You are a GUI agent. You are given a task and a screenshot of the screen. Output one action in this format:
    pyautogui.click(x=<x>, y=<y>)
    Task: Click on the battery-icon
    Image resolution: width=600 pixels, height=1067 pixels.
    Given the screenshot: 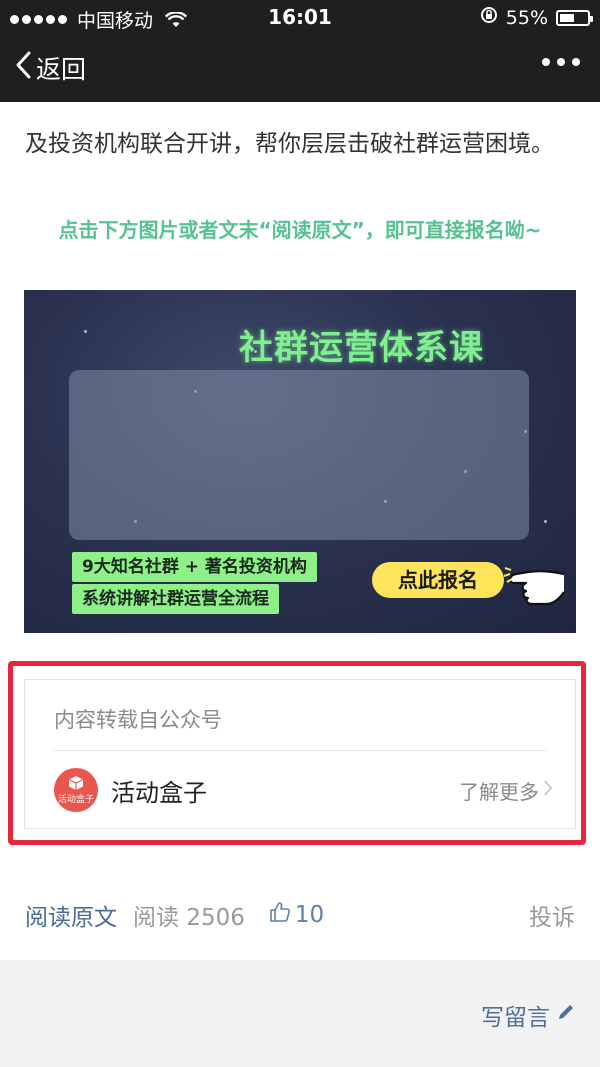 What is the action you would take?
    pyautogui.click(x=574, y=17)
    